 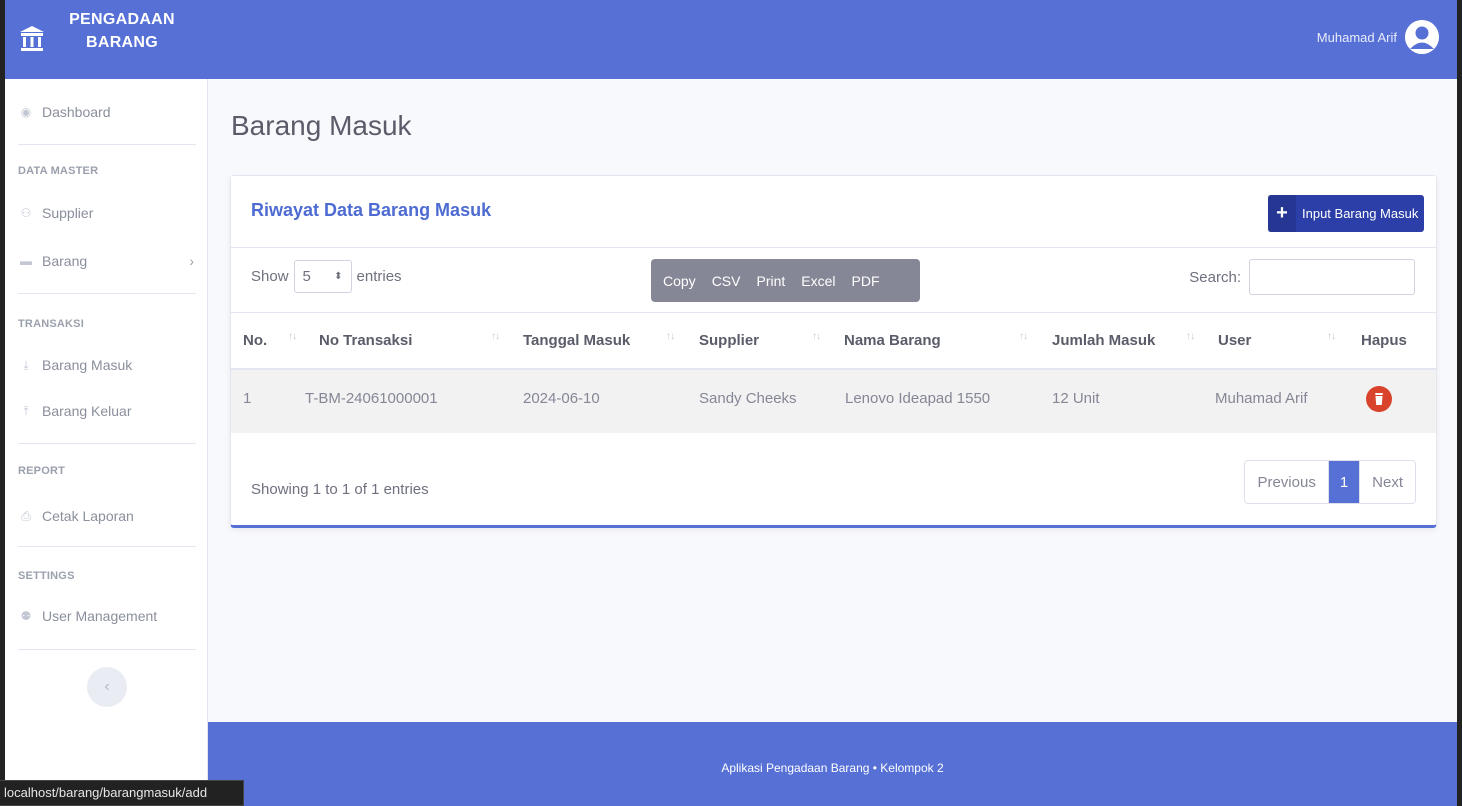 I want to click on folder-icon: ▬, so click(x=26, y=261).